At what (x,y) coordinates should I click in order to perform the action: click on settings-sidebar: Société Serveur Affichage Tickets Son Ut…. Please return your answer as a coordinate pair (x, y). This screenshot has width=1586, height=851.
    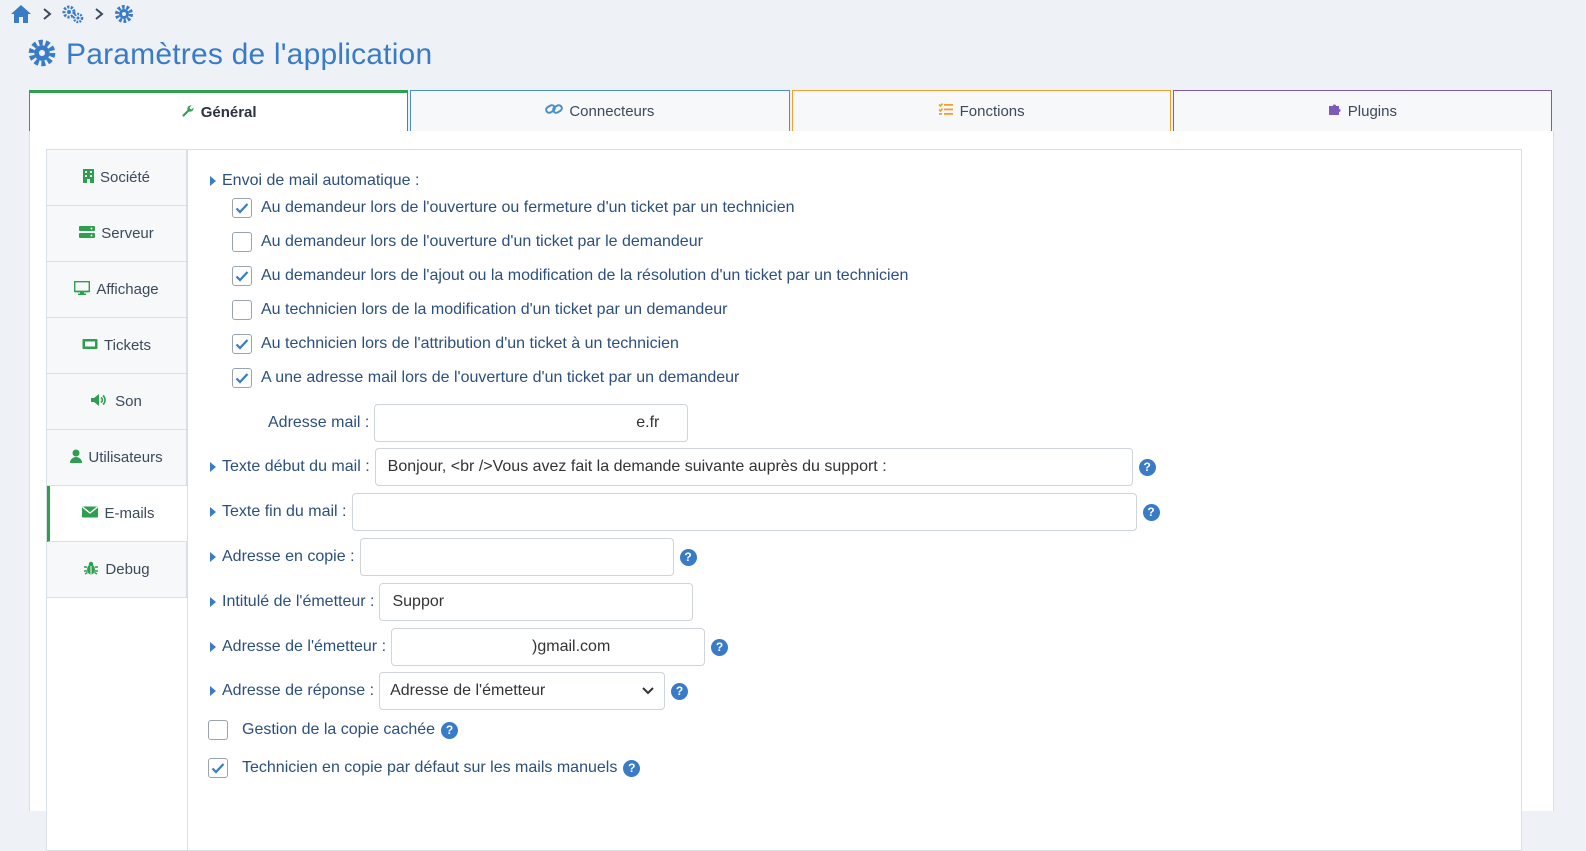
    Looking at the image, I should click on (117, 374).